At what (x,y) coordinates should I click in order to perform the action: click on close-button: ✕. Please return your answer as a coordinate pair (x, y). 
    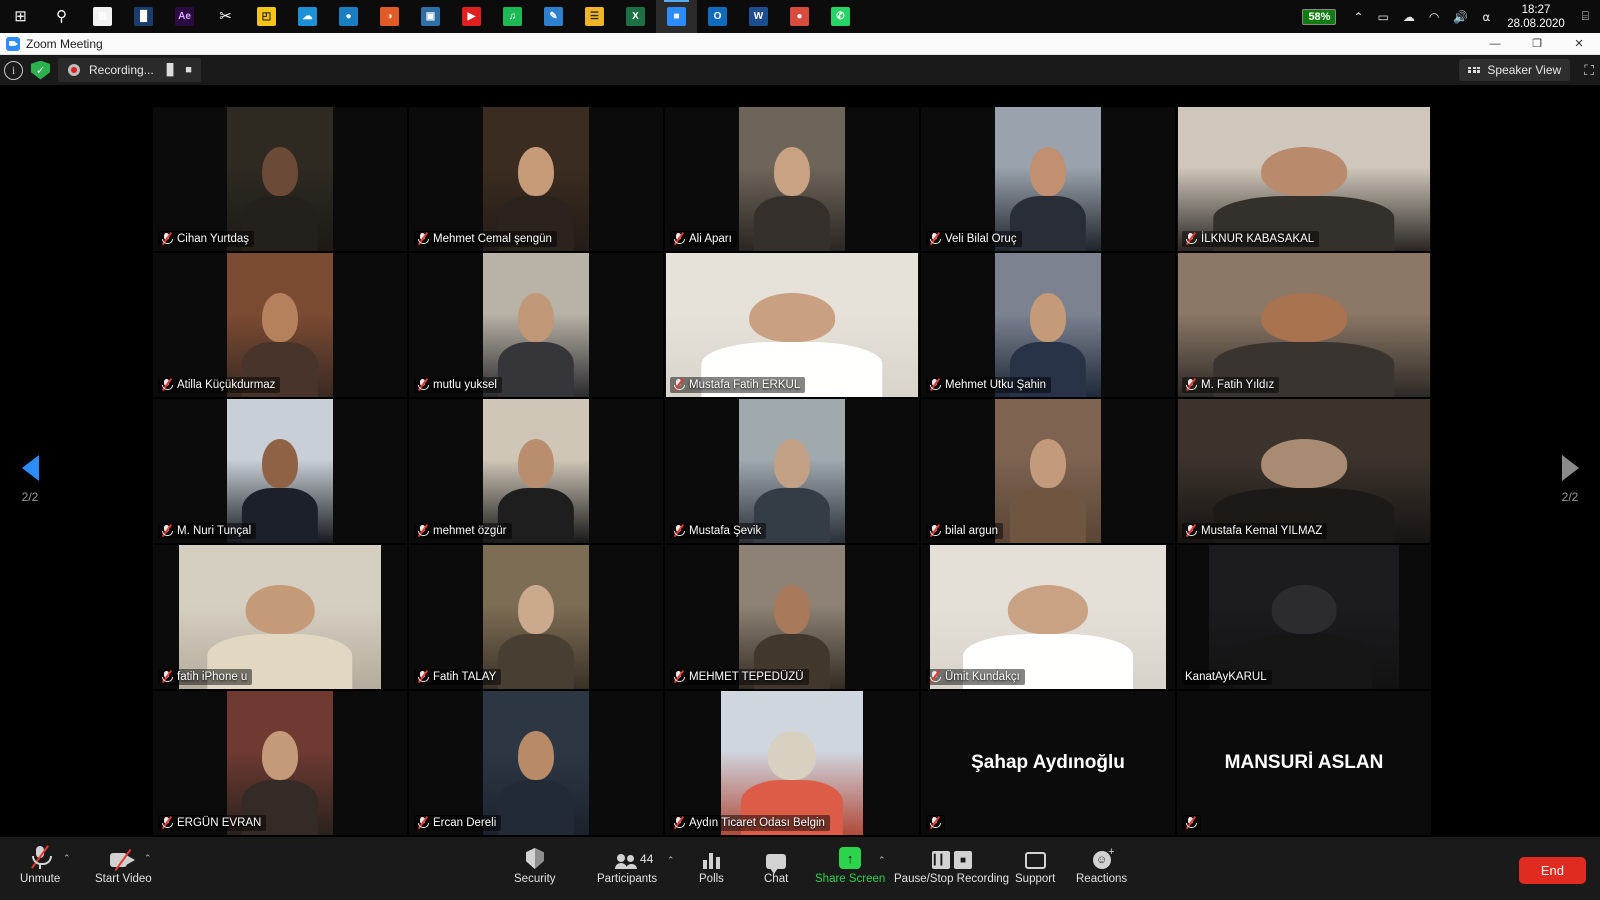
    Looking at the image, I should click on (1579, 44).